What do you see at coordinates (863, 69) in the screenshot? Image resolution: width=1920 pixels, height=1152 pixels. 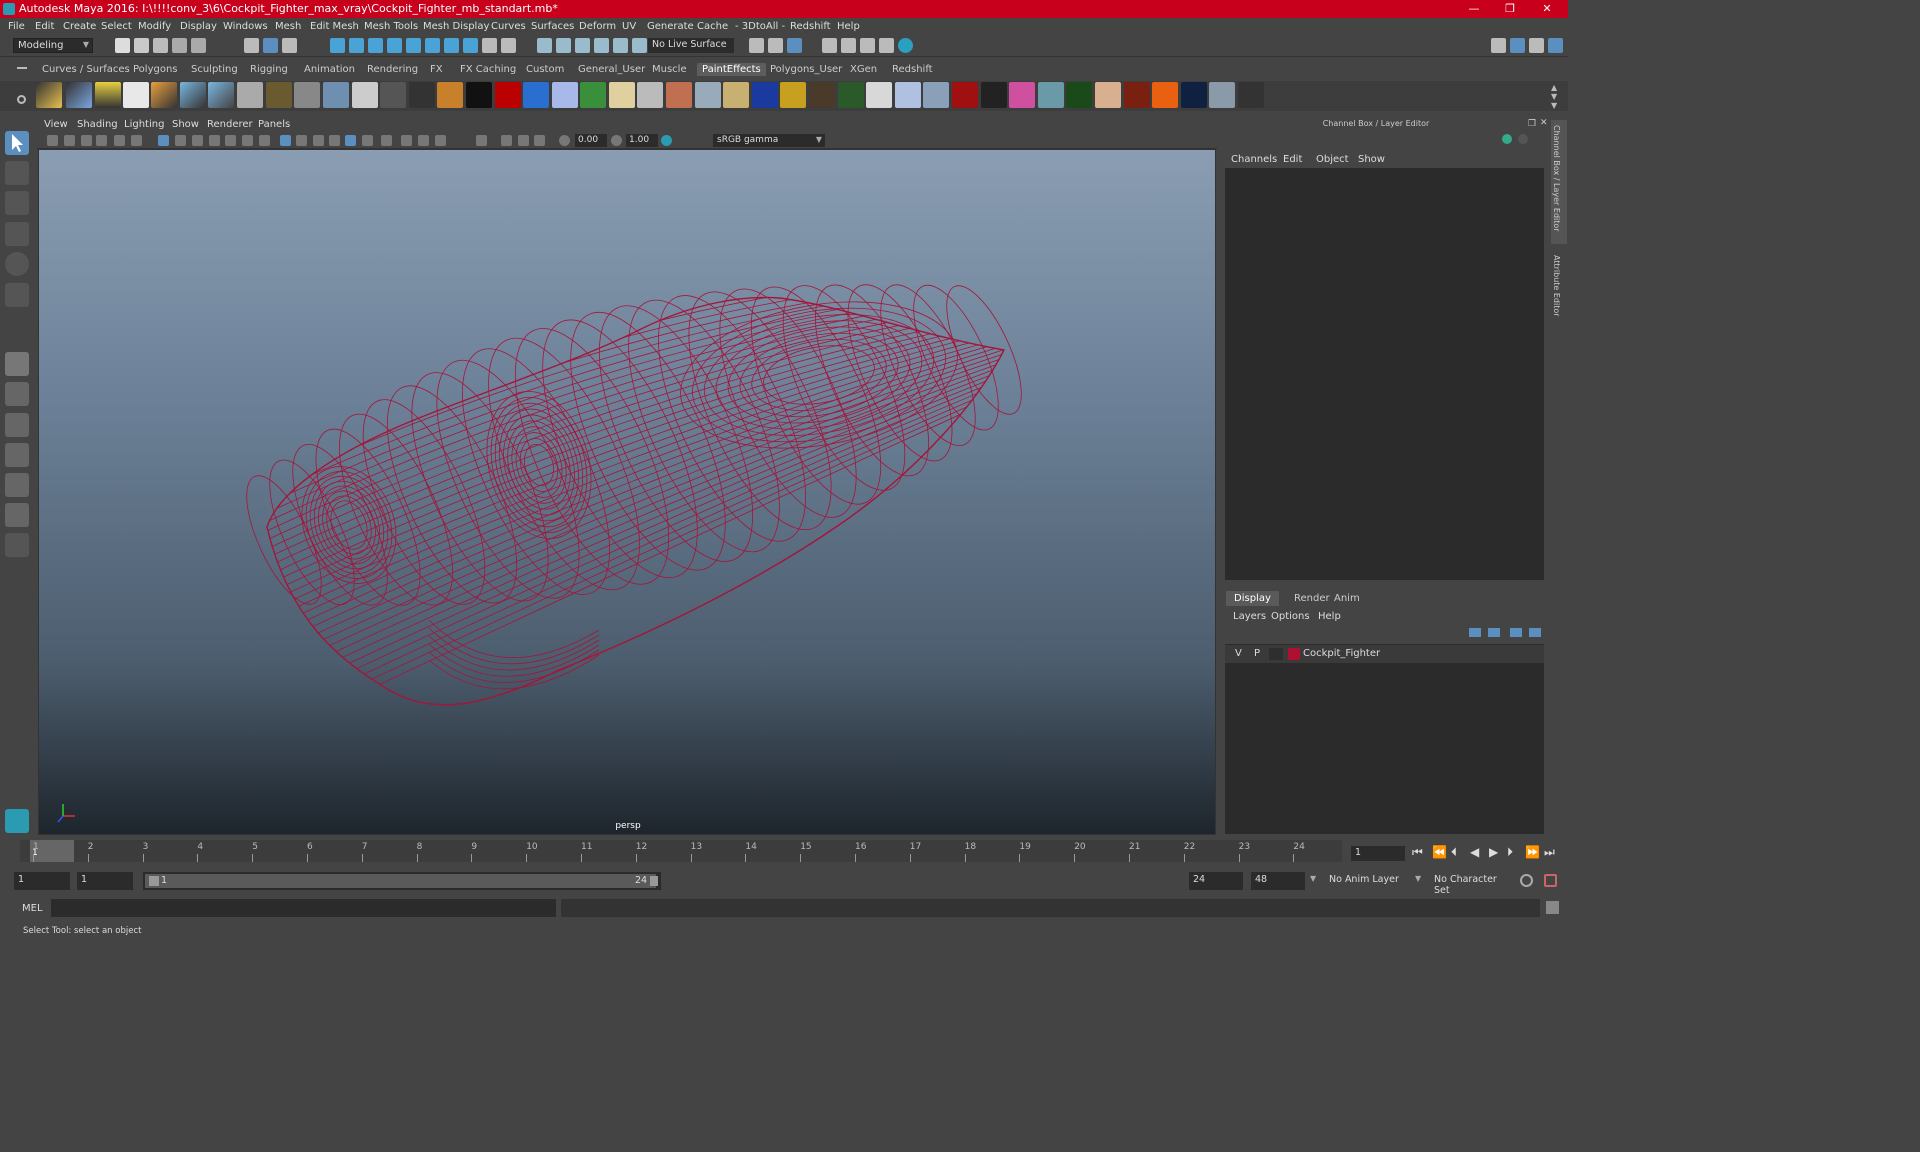 I see `shelf-tab-xgen: XGen` at bounding box center [863, 69].